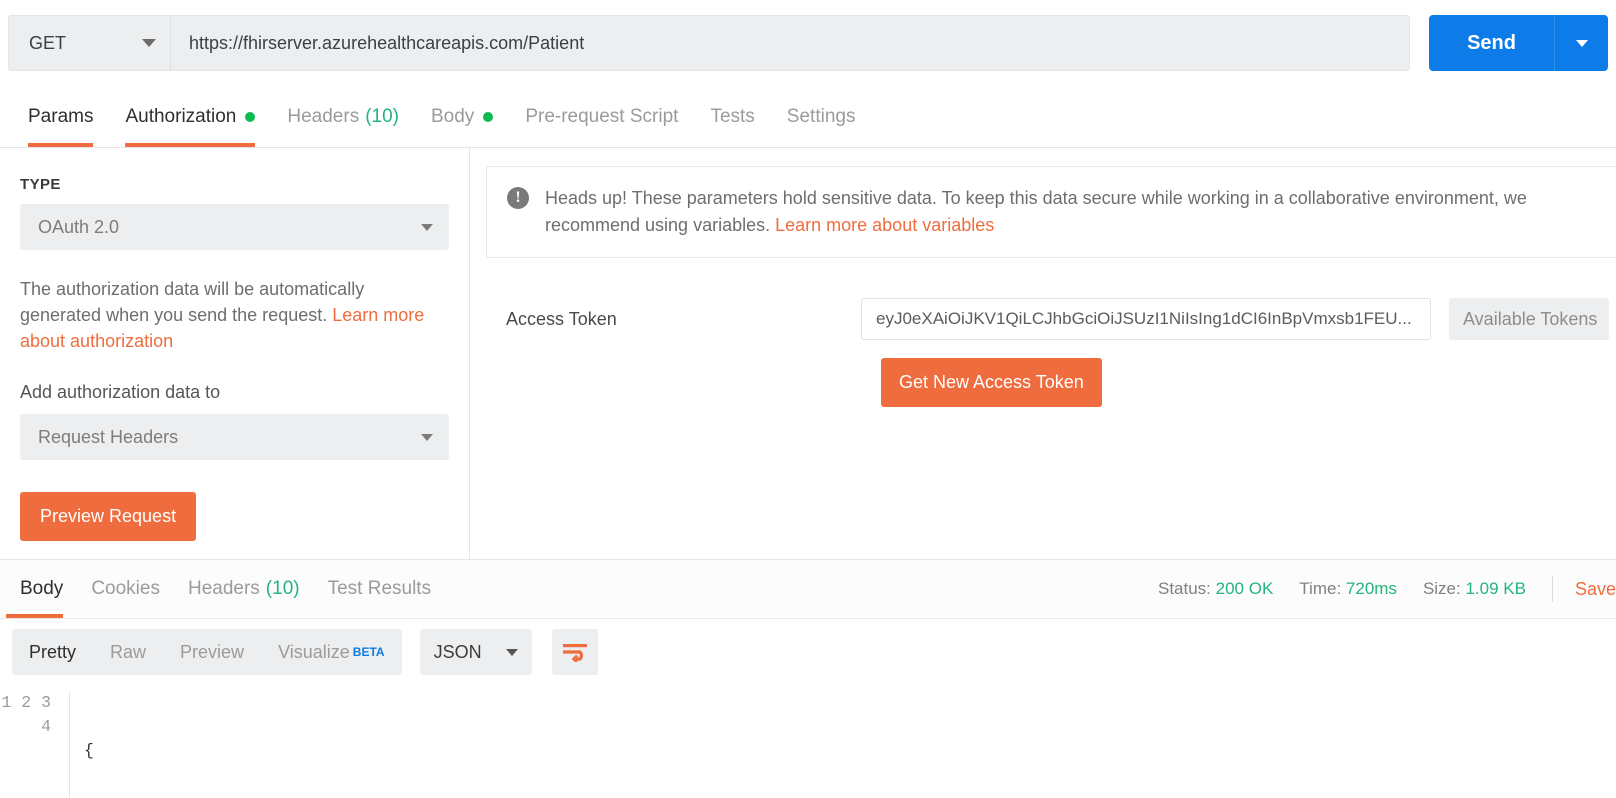 The width and height of the screenshot is (1616, 798). Describe the element at coordinates (234, 437) in the screenshot. I see `add-auth-data-select: Request Headers` at that location.